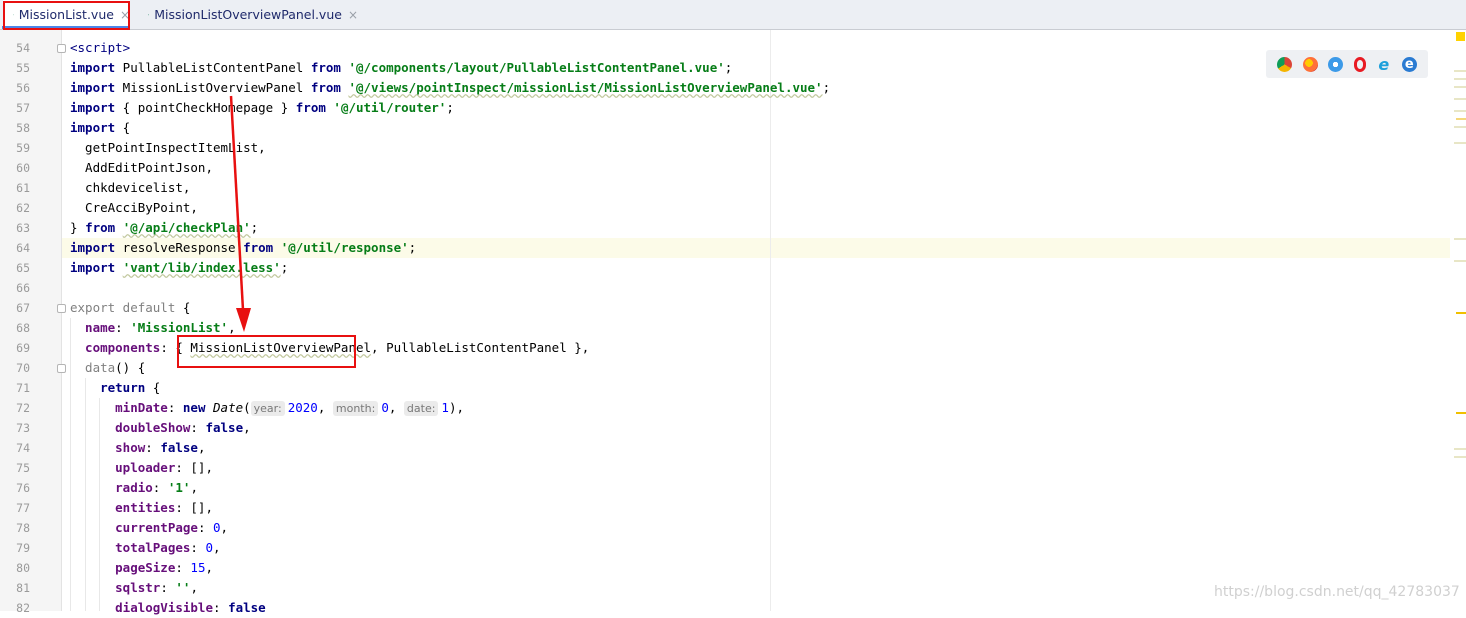 This screenshot has width=1466, height=618. I want to click on punct: }, so click(77, 227).